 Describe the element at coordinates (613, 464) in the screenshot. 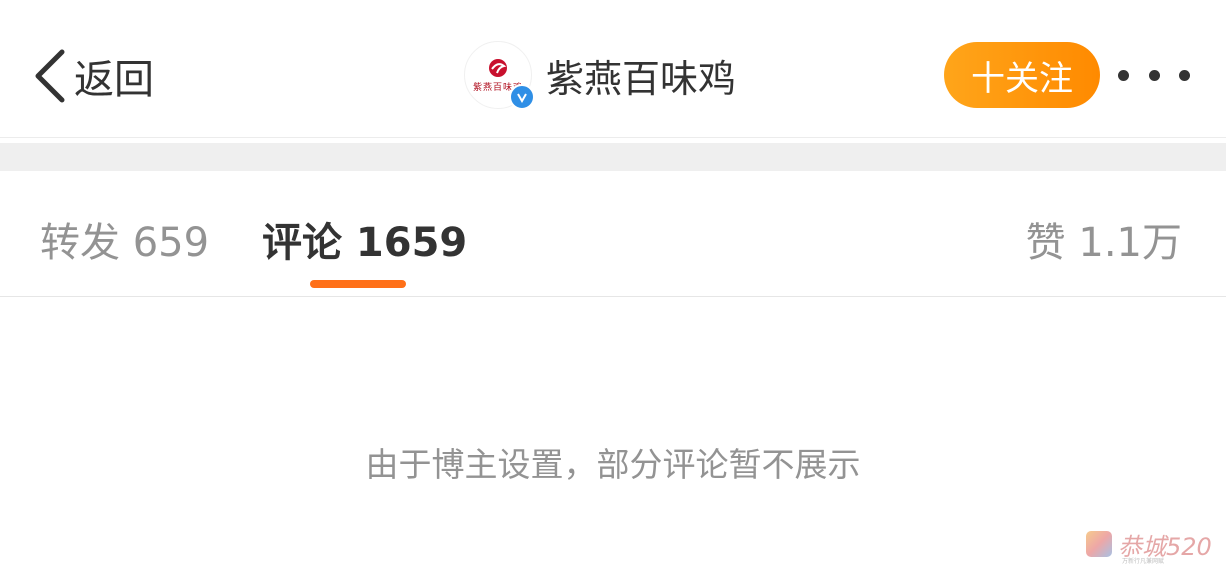

I see `comments-hidden-notice: 由于博主设置，部分评论暂不展示` at that location.